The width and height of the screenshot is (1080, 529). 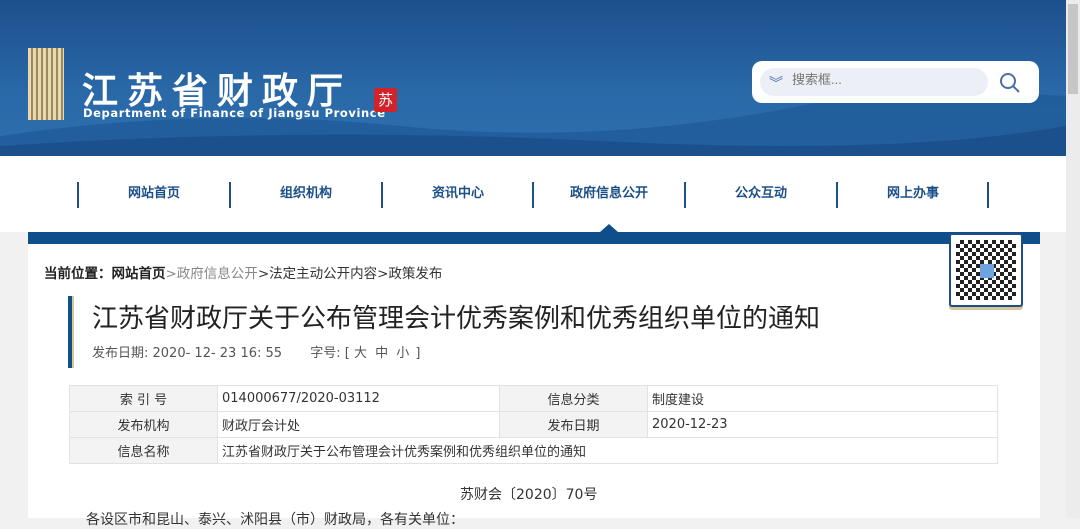 I want to click on seal-logo: 苏, so click(x=385, y=100).